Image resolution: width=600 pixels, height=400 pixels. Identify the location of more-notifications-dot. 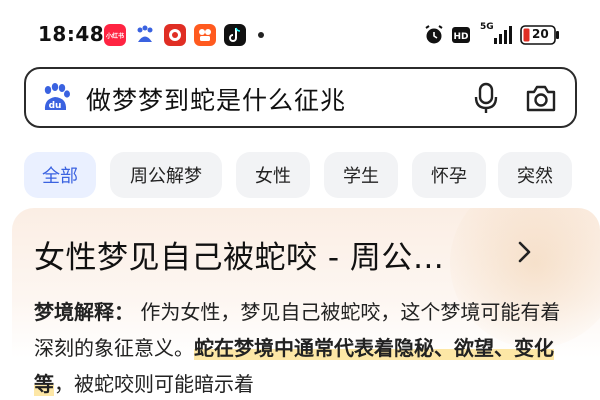
(261, 35).